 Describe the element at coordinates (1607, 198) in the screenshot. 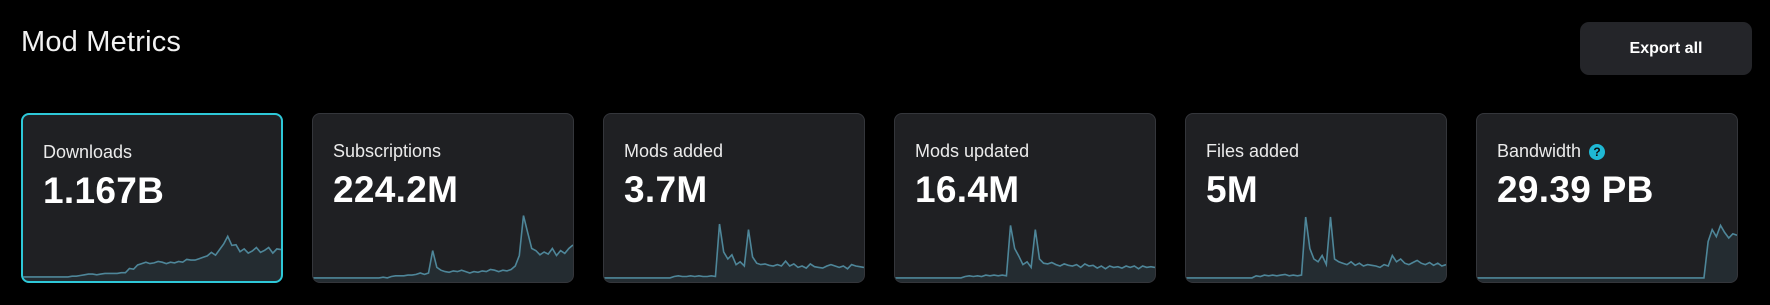

I see `metric-card-bandwidth: Bandwidth ? 29.39 PB` at that location.